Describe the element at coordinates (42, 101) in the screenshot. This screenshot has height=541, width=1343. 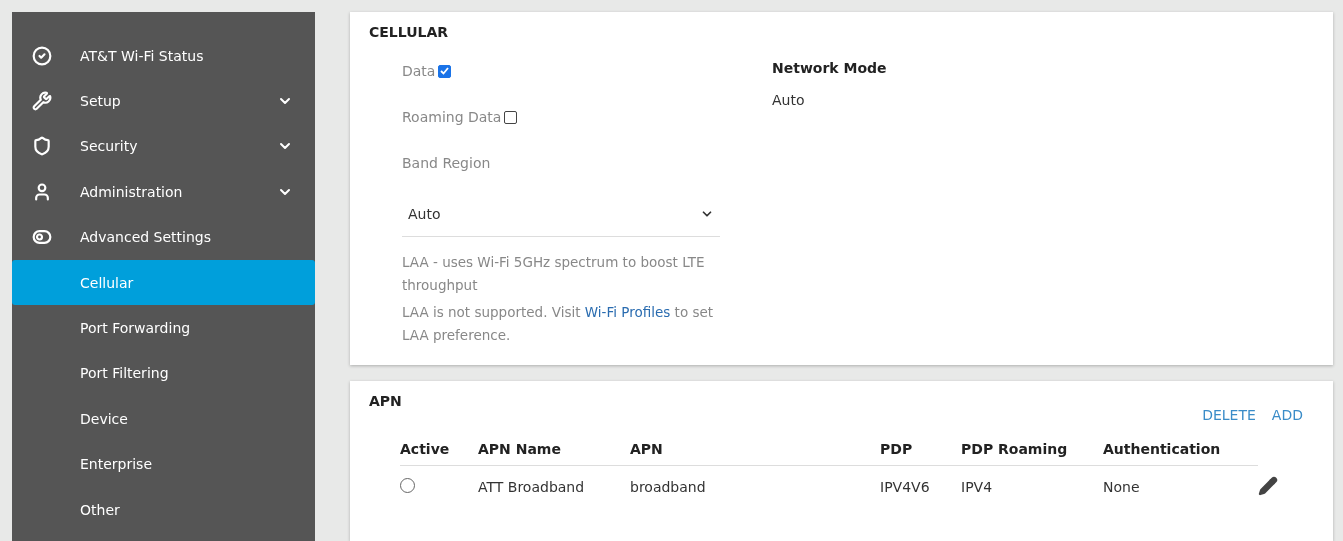
I see `wrench-icon` at that location.